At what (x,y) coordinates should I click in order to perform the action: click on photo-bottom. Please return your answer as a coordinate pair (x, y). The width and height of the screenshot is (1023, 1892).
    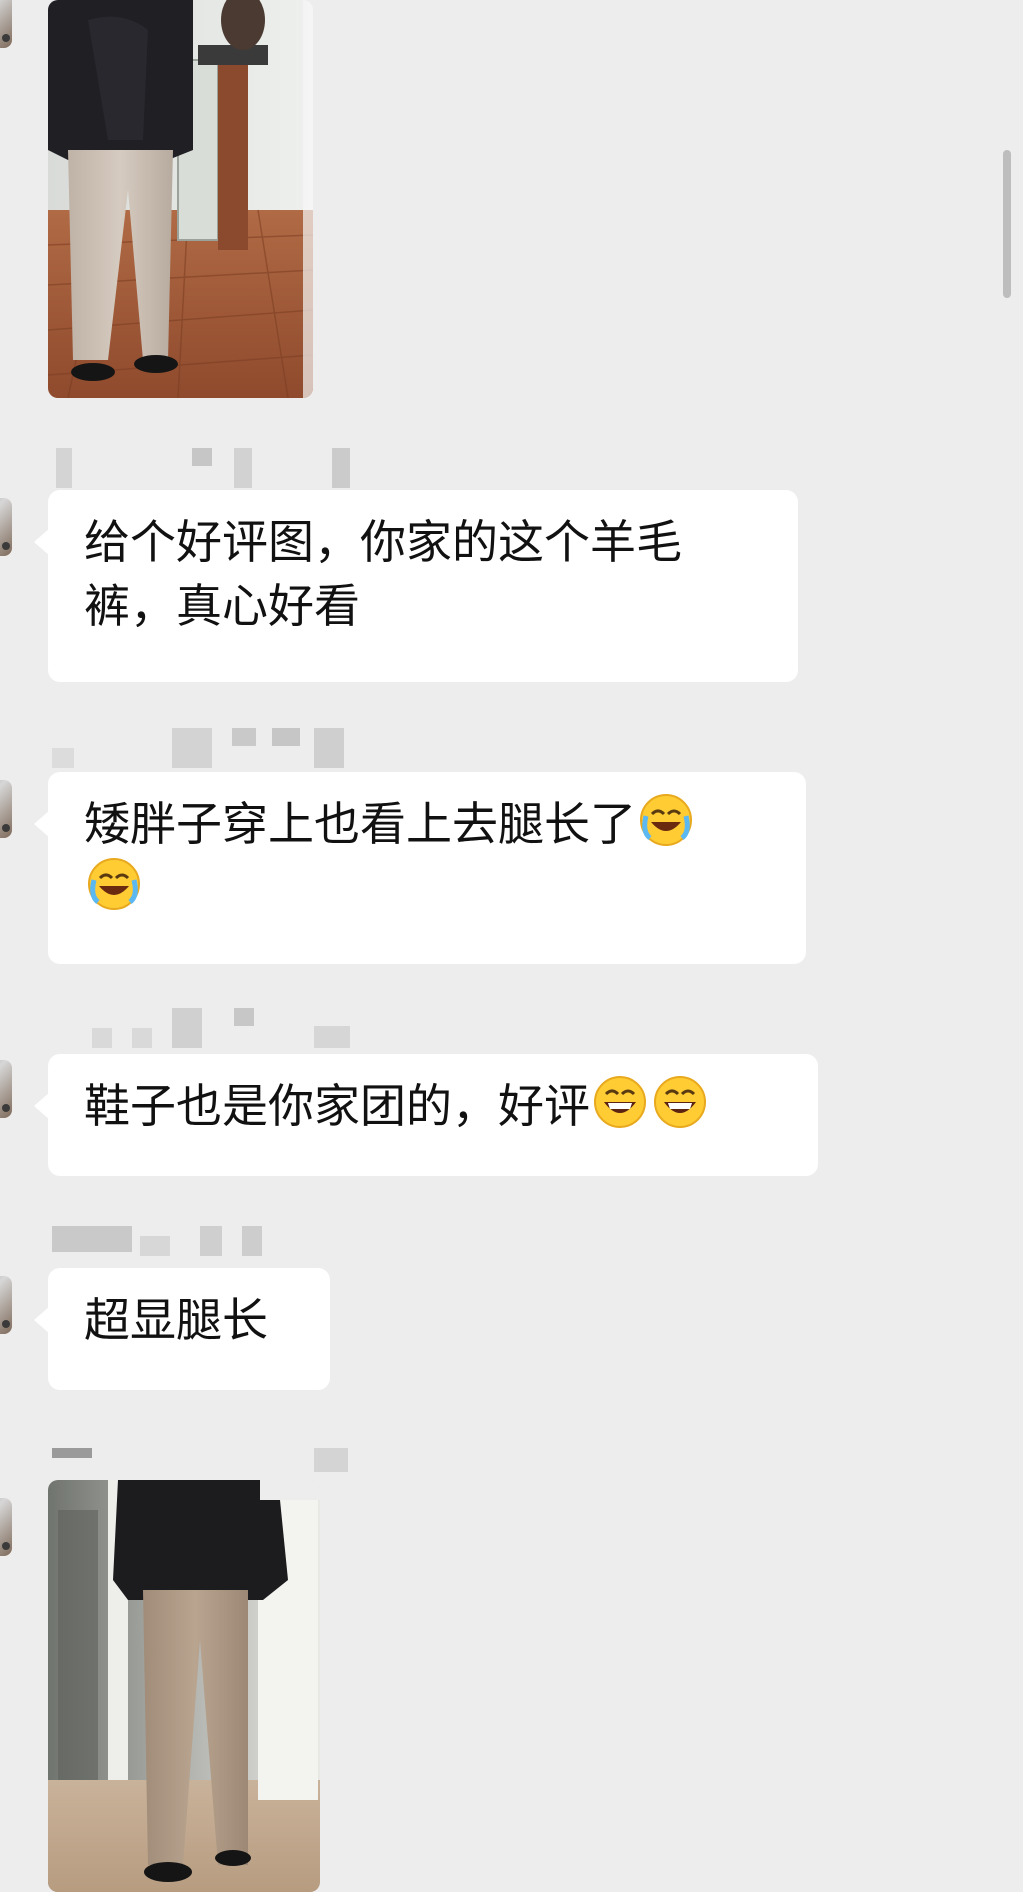
    Looking at the image, I should click on (184, 1686).